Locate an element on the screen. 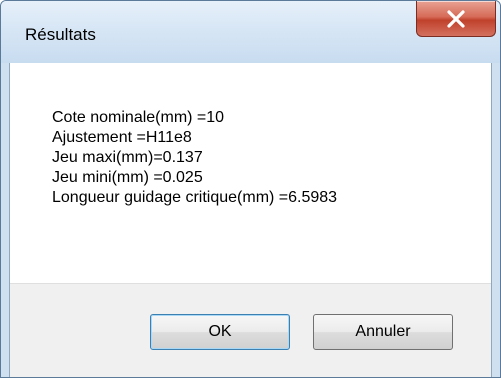 This screenshot has width=501, height=378. close-icon is located at coordinates (456, 19).